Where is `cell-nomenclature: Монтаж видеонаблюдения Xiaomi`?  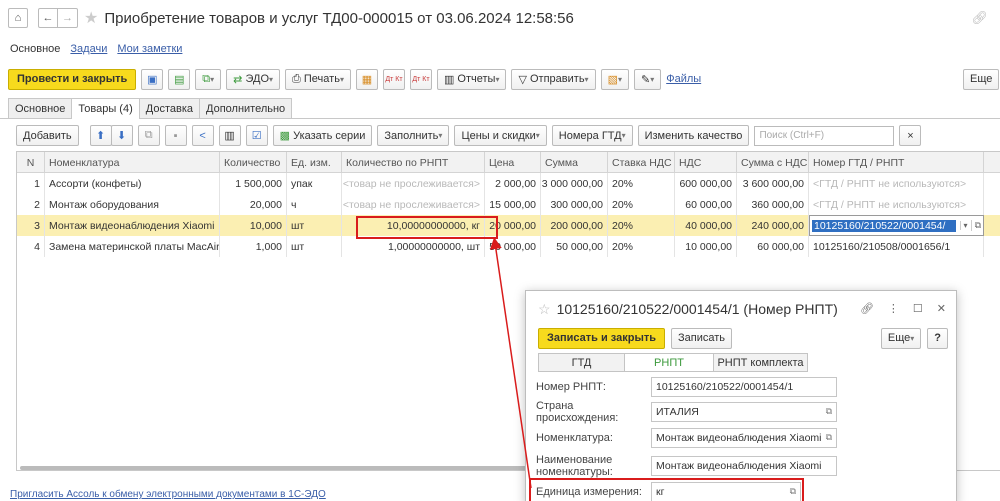
cell-nomenclature: Монтаж видеонаблюдения Xiaomi is located at coordinates (132, 225).